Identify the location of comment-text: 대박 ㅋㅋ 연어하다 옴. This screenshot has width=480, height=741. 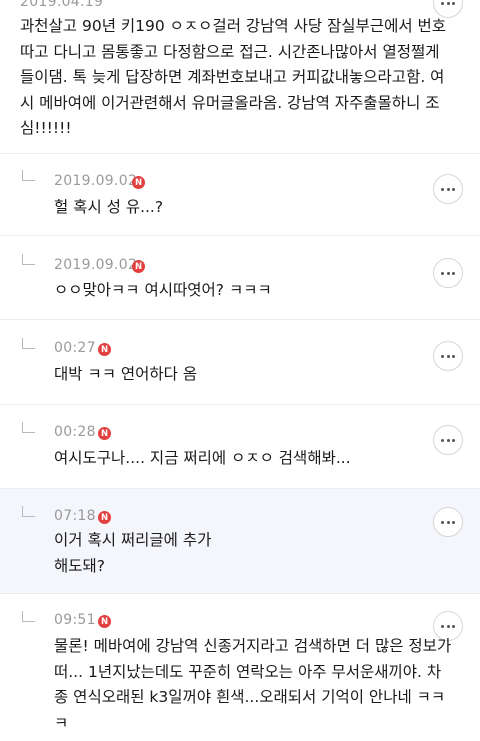
(126, 374).